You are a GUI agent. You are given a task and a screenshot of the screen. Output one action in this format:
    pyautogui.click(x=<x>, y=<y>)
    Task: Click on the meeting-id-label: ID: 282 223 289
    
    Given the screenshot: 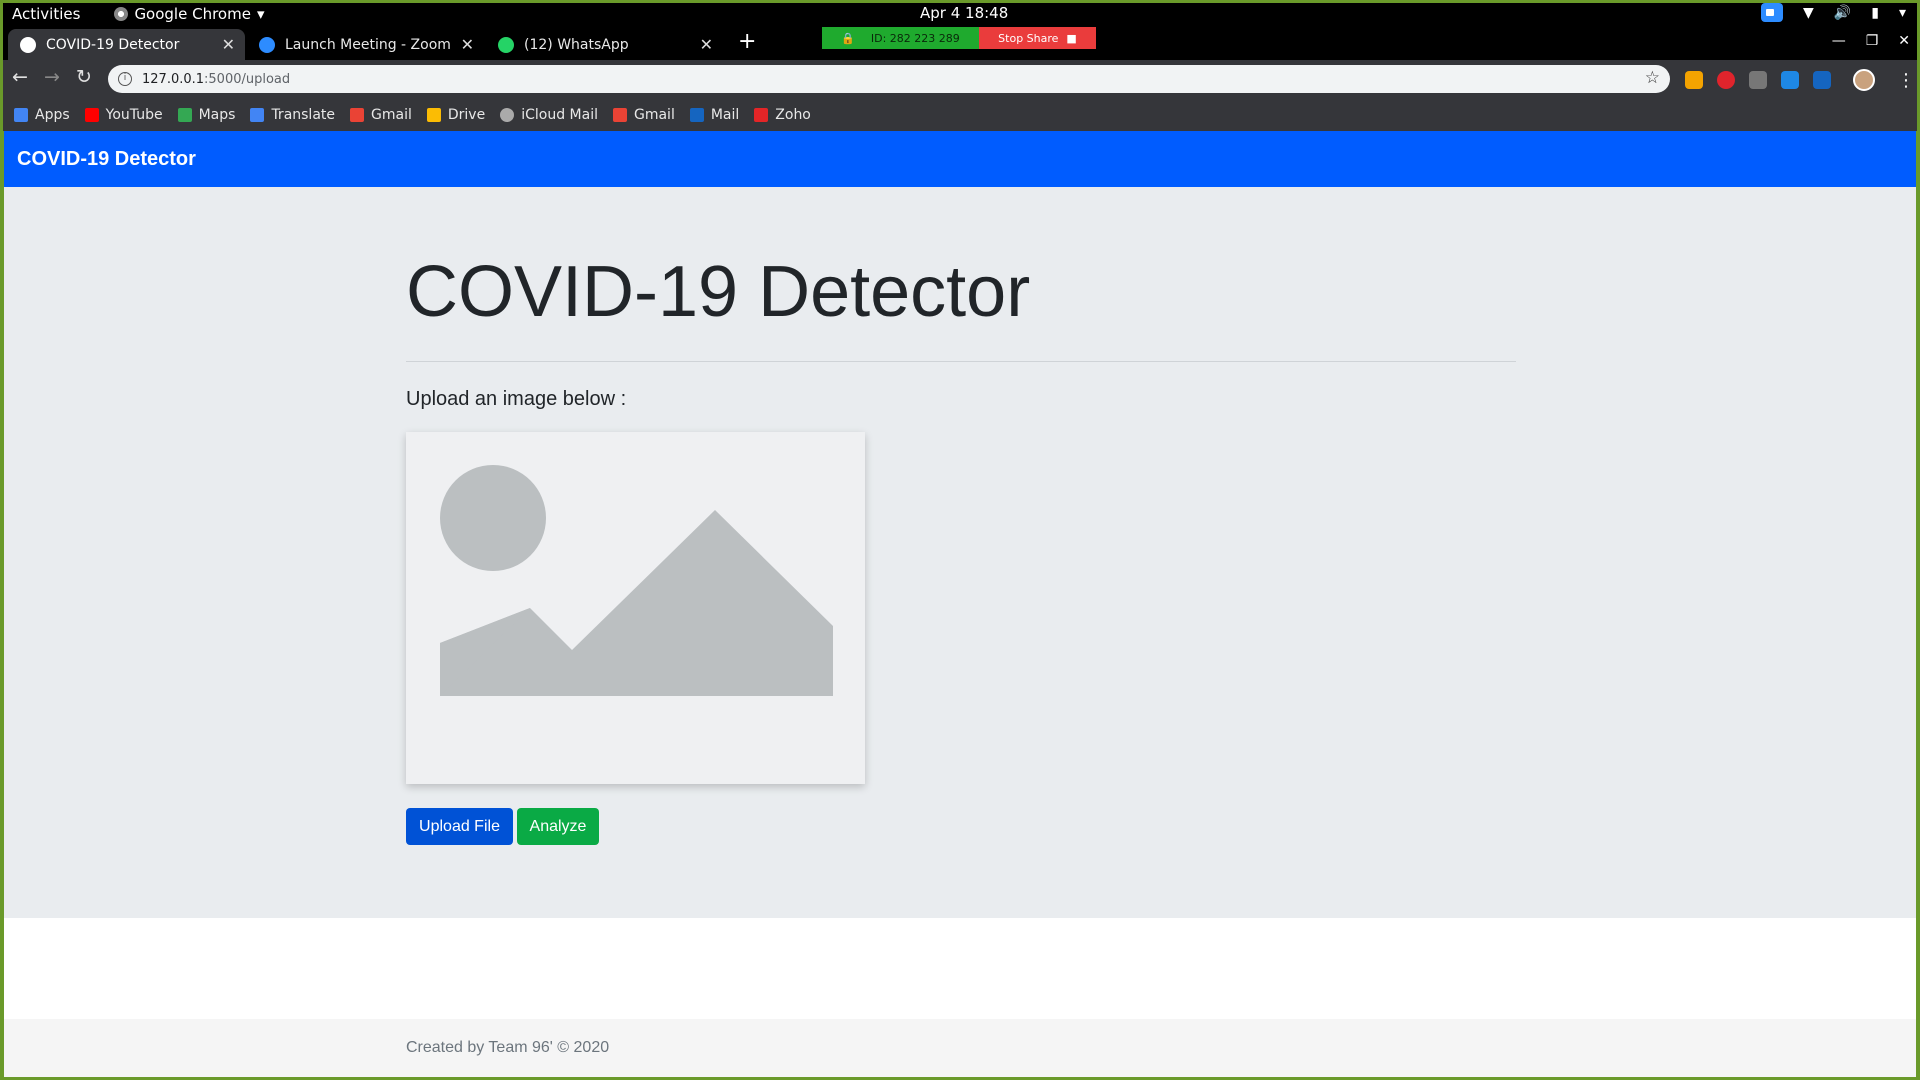 What is the action you would take?
    pyautogui.click(x=915, y=38)
    